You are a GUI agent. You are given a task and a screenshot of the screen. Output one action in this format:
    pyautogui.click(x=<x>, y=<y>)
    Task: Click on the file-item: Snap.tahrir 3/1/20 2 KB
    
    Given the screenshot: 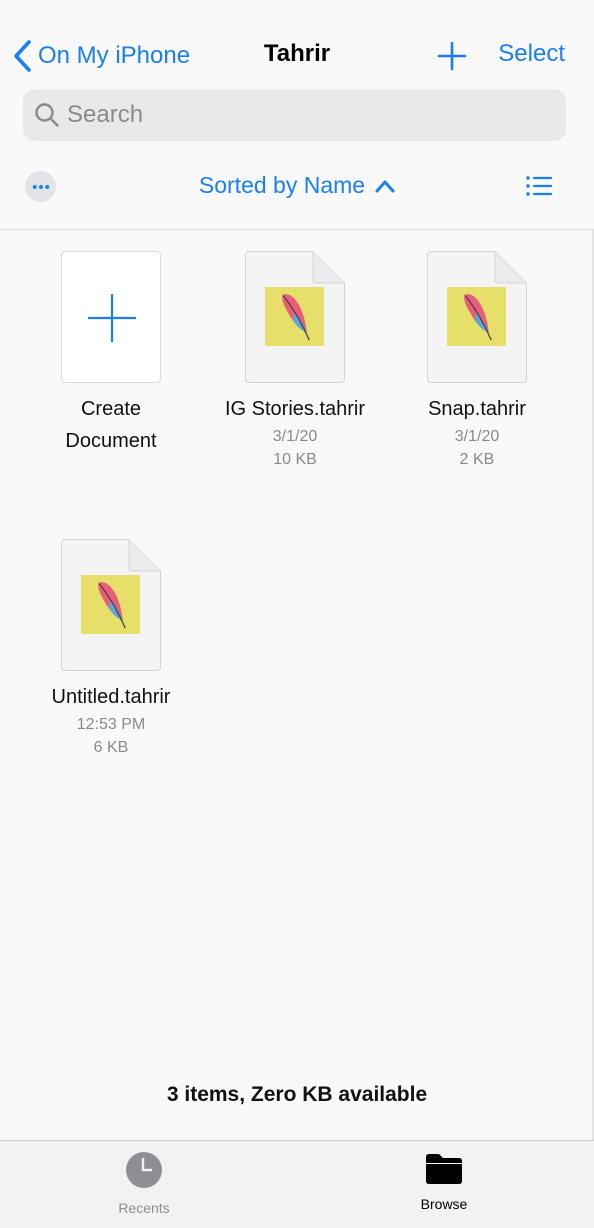 What is the action you would take?
    pyautogui.click(x=477, y=361)
    